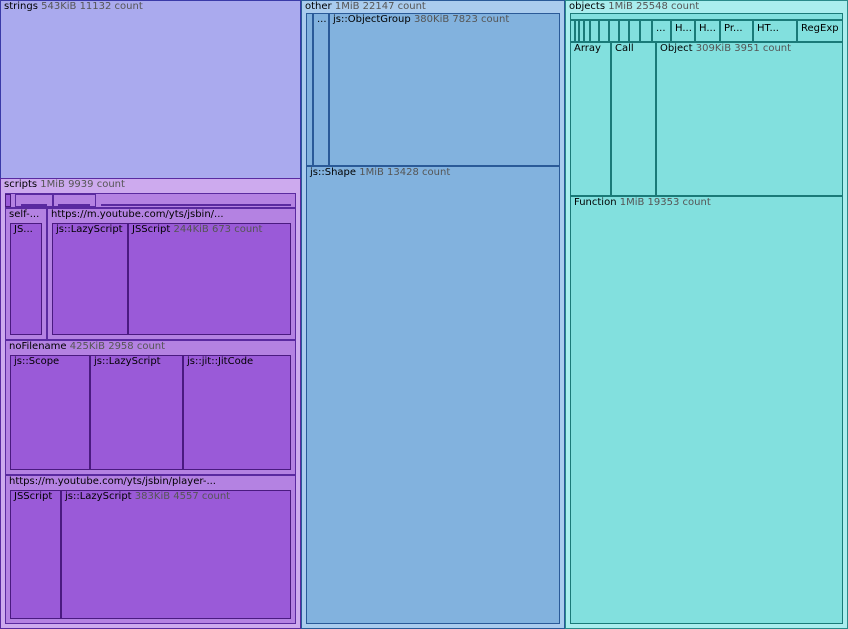 This screenshot has height=629, width=848. Describe the element at coordinates (380, 172) in the screenshot. I see `other-shape-label: js::Shape 1MiB 13428 count` at that location.